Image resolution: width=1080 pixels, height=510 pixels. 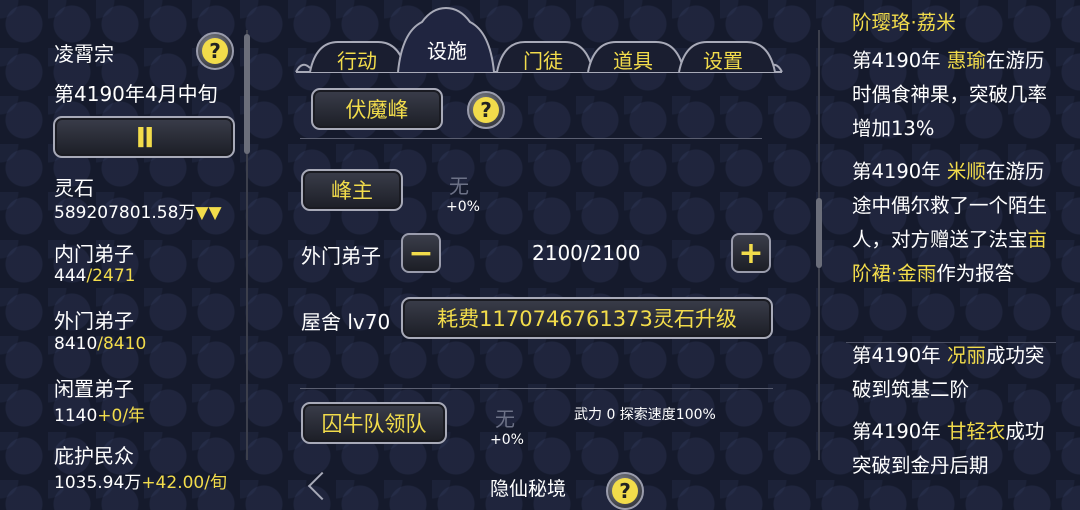 I want to click on team-leader-value: 无, so click(x=505, y=419).